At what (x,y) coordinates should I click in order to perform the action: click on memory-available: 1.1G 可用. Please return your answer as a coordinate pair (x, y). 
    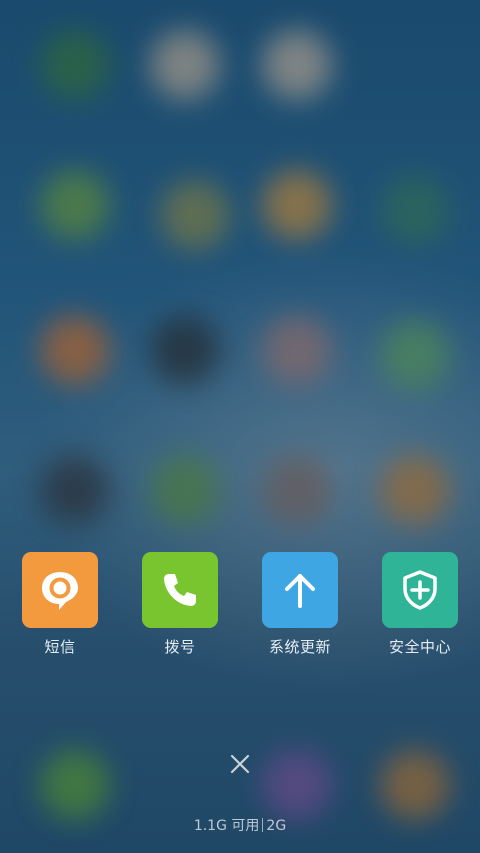
    Looking at the image, I should click on (226, 826).